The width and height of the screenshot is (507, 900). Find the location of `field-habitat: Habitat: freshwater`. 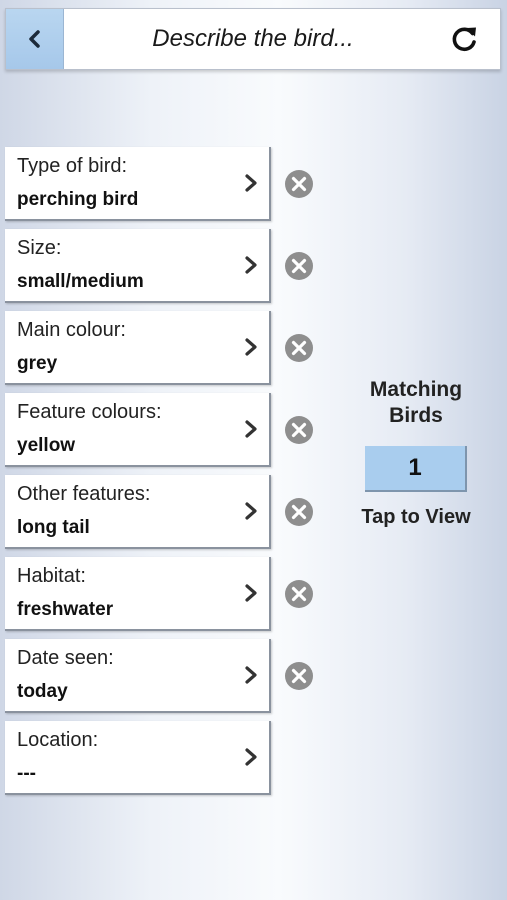

field-habitat: Habitat: freshwater is located at coordinates (138, 594).